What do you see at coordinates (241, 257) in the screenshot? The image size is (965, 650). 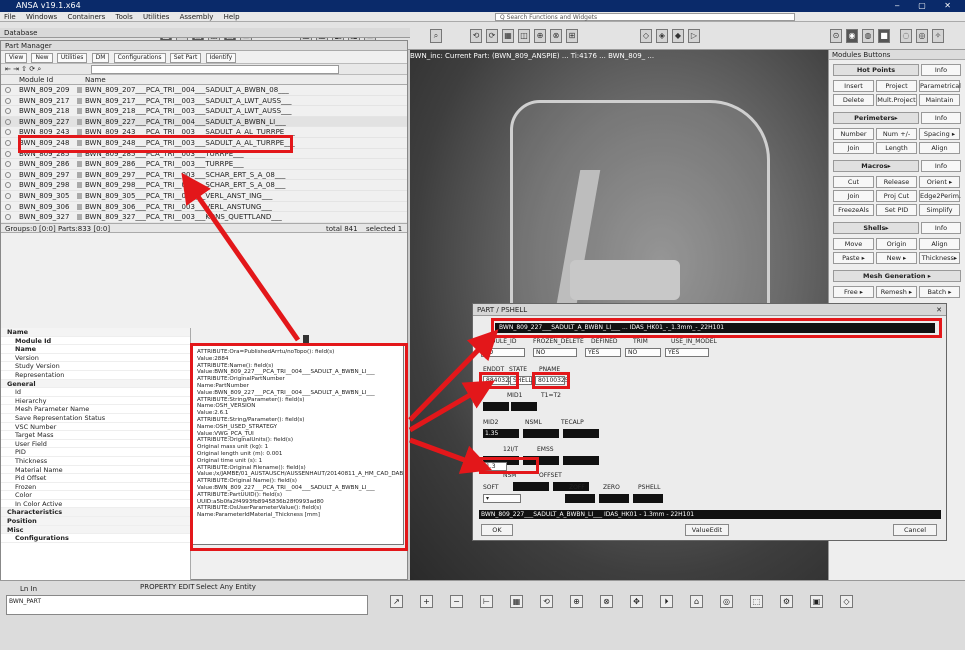 I see `arrow-to-row` at bounding box center [241, 257].